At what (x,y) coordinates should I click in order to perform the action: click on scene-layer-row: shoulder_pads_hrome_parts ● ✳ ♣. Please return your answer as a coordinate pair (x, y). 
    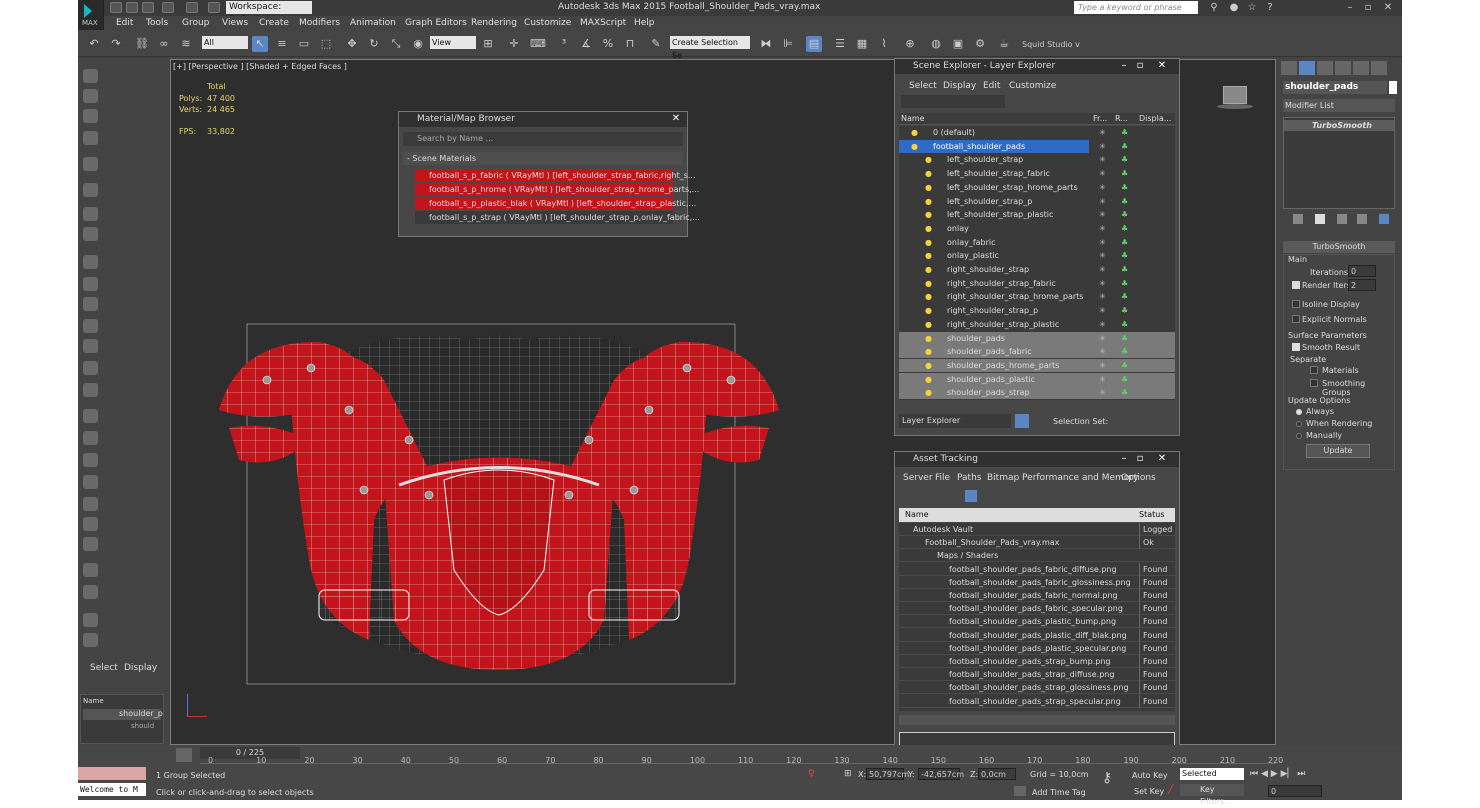
    Looking at the image, I should click on (1037, 365).